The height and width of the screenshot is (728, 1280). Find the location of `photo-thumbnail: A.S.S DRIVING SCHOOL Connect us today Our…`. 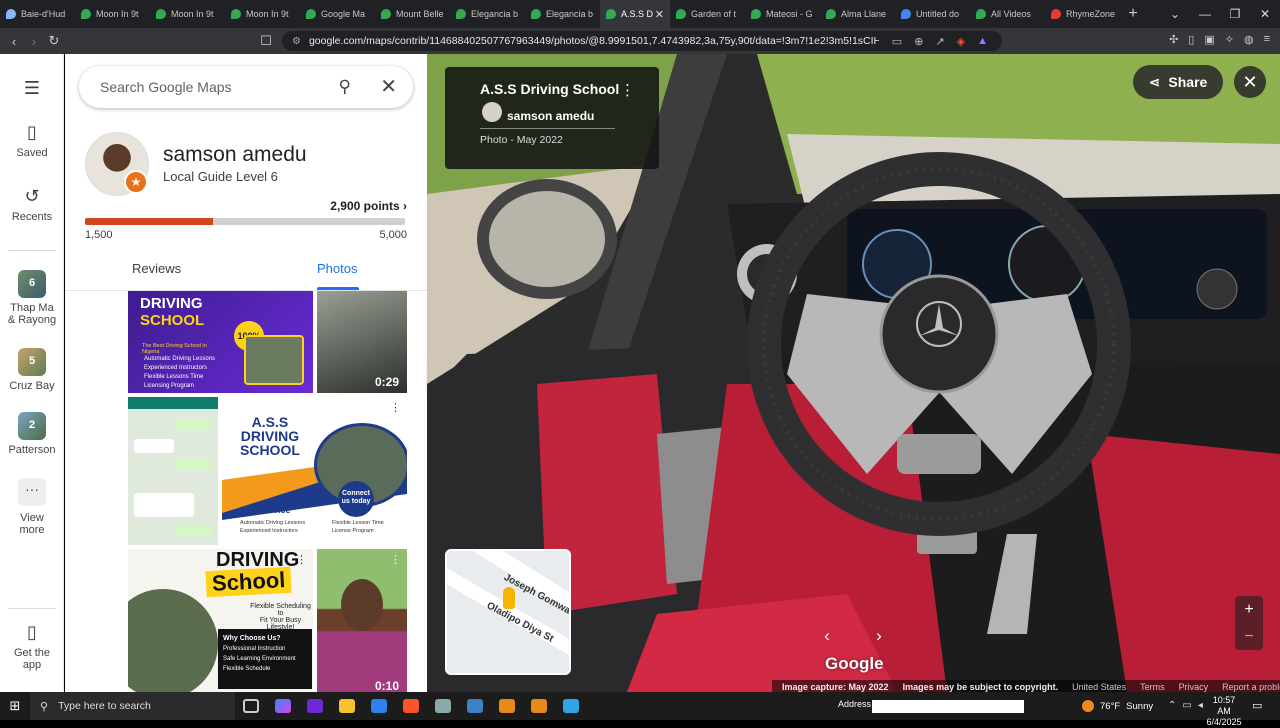

photo-thumbnail: A.S.S DRIVING SCHOOL Connect us today Our… is located at coordinates (314, 471).